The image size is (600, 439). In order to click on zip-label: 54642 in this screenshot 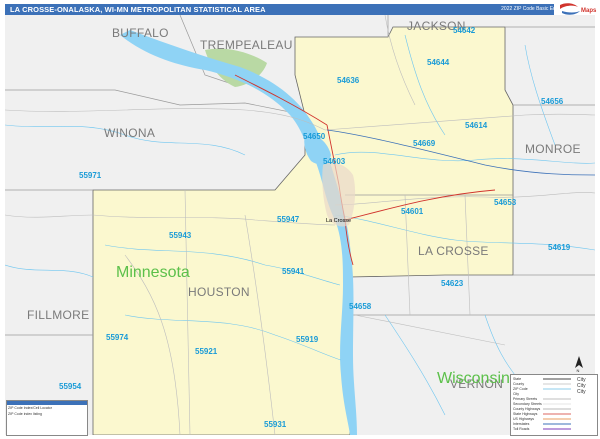, I will do `click(464, 30)`.